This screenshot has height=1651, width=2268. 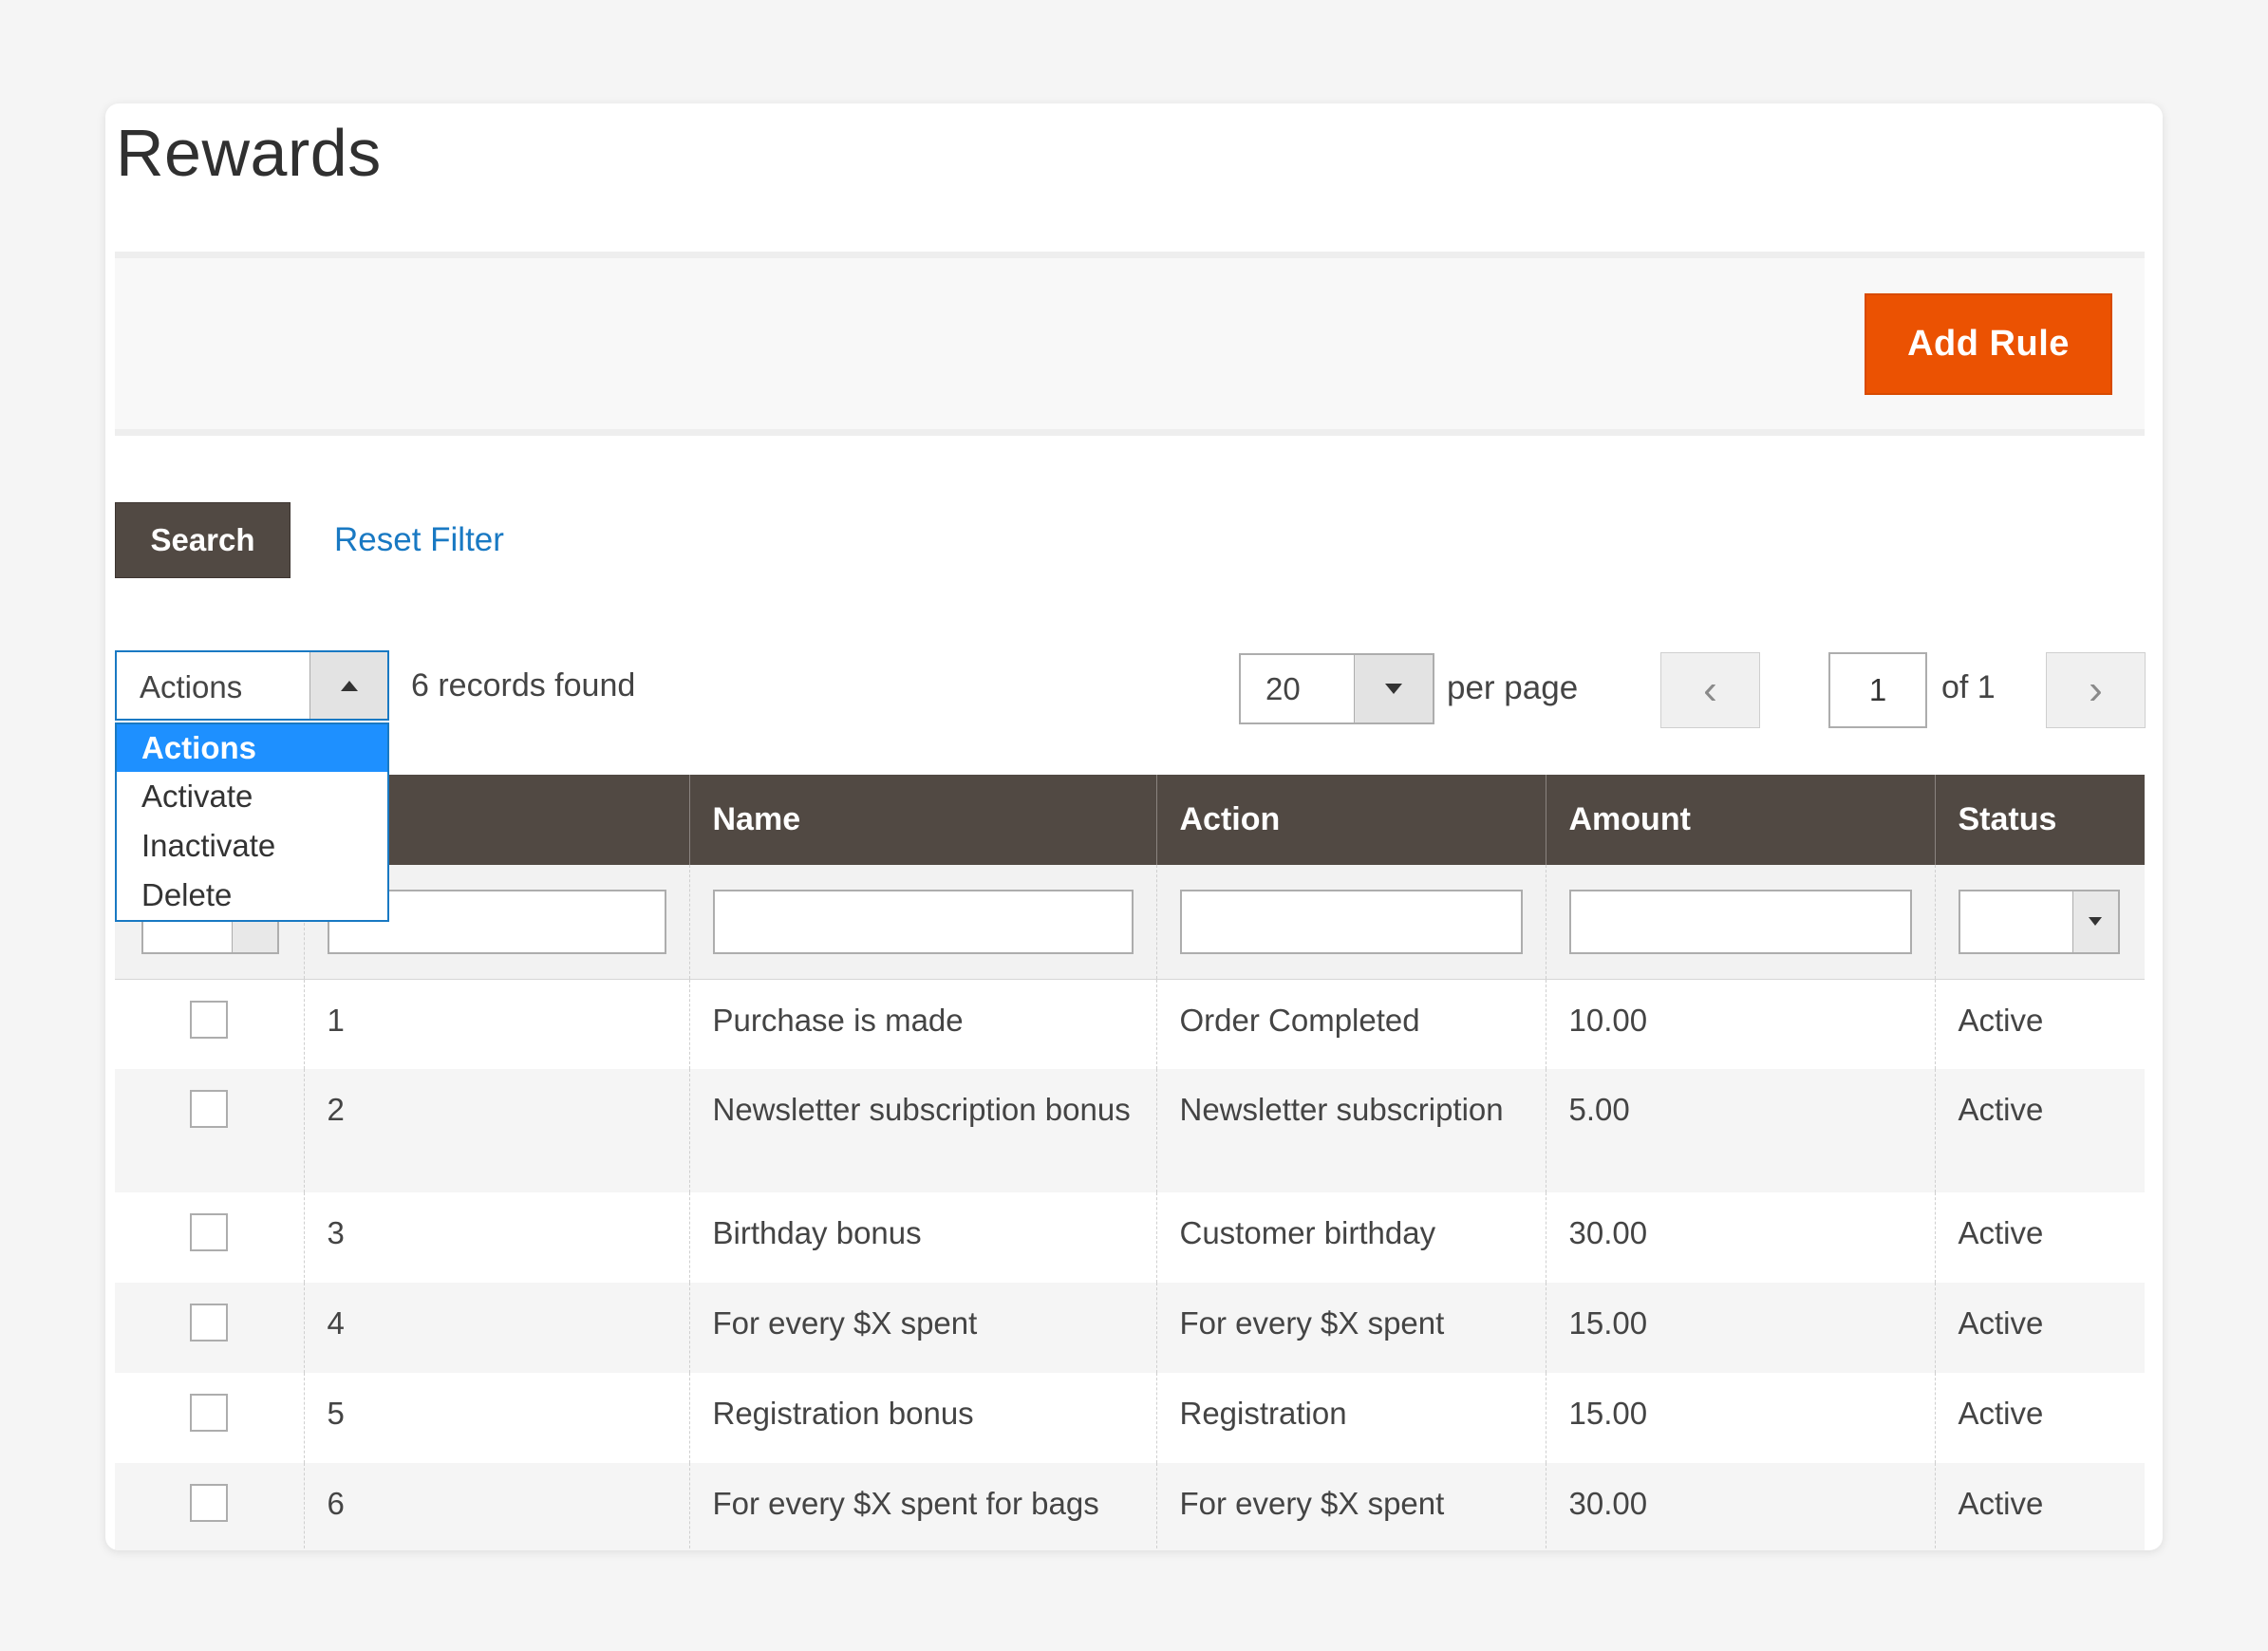 What do you see at coordinates (922, 1506) in the screenshot?
I see `cell-name: For every $X spent for bags` at bounding box center [922, 1506].